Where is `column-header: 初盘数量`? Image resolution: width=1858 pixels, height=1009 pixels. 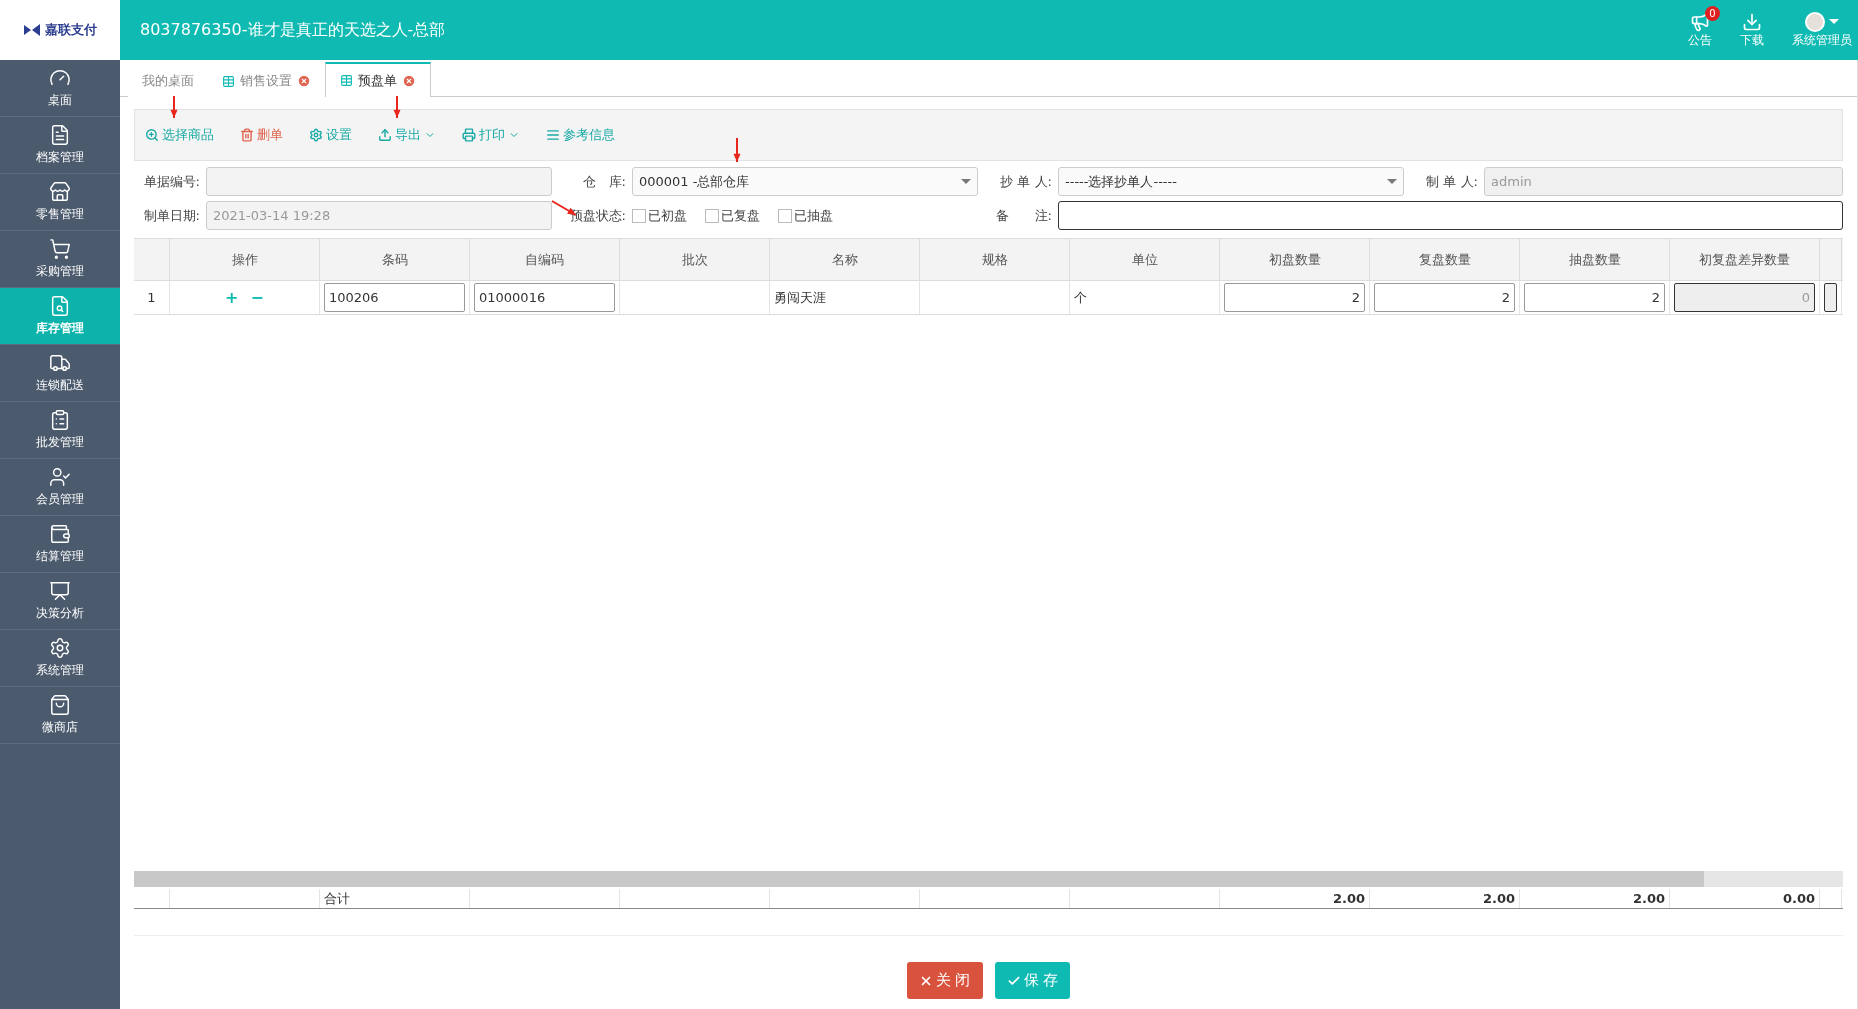 column-header: 初盘数量 is located at coordinates (1295, 259).